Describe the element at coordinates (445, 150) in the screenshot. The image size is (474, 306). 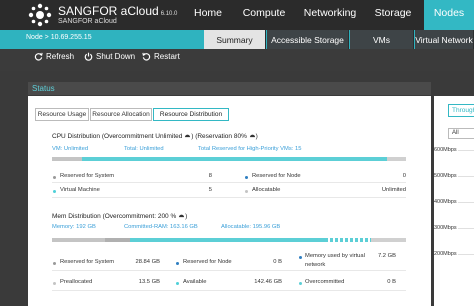
I see `y-tick-label: 600Mbps` at that location.